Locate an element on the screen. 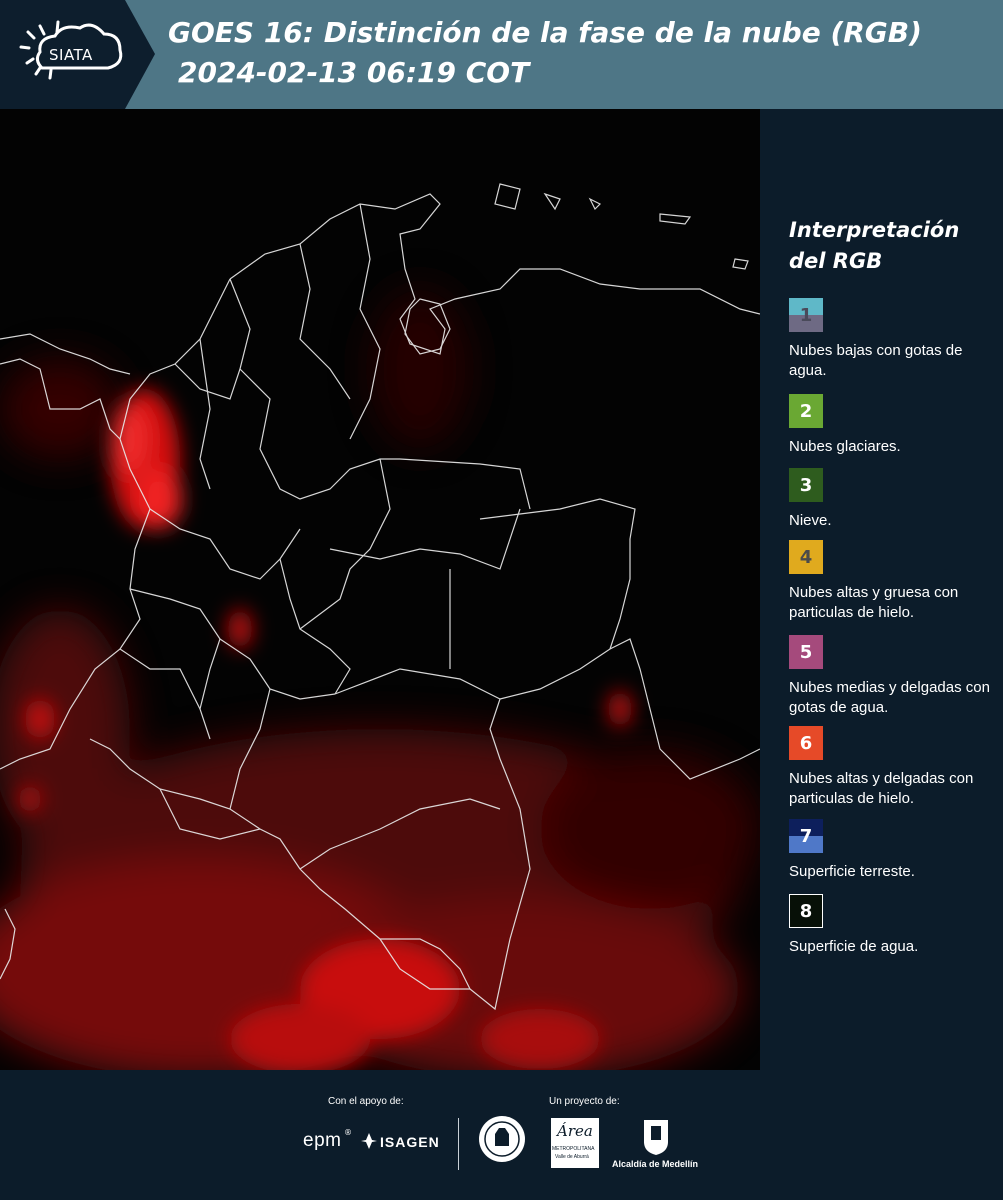 This screenshot has height=1200, width=1003. legend-number-7: 7 is located at coordinates (806, 836).